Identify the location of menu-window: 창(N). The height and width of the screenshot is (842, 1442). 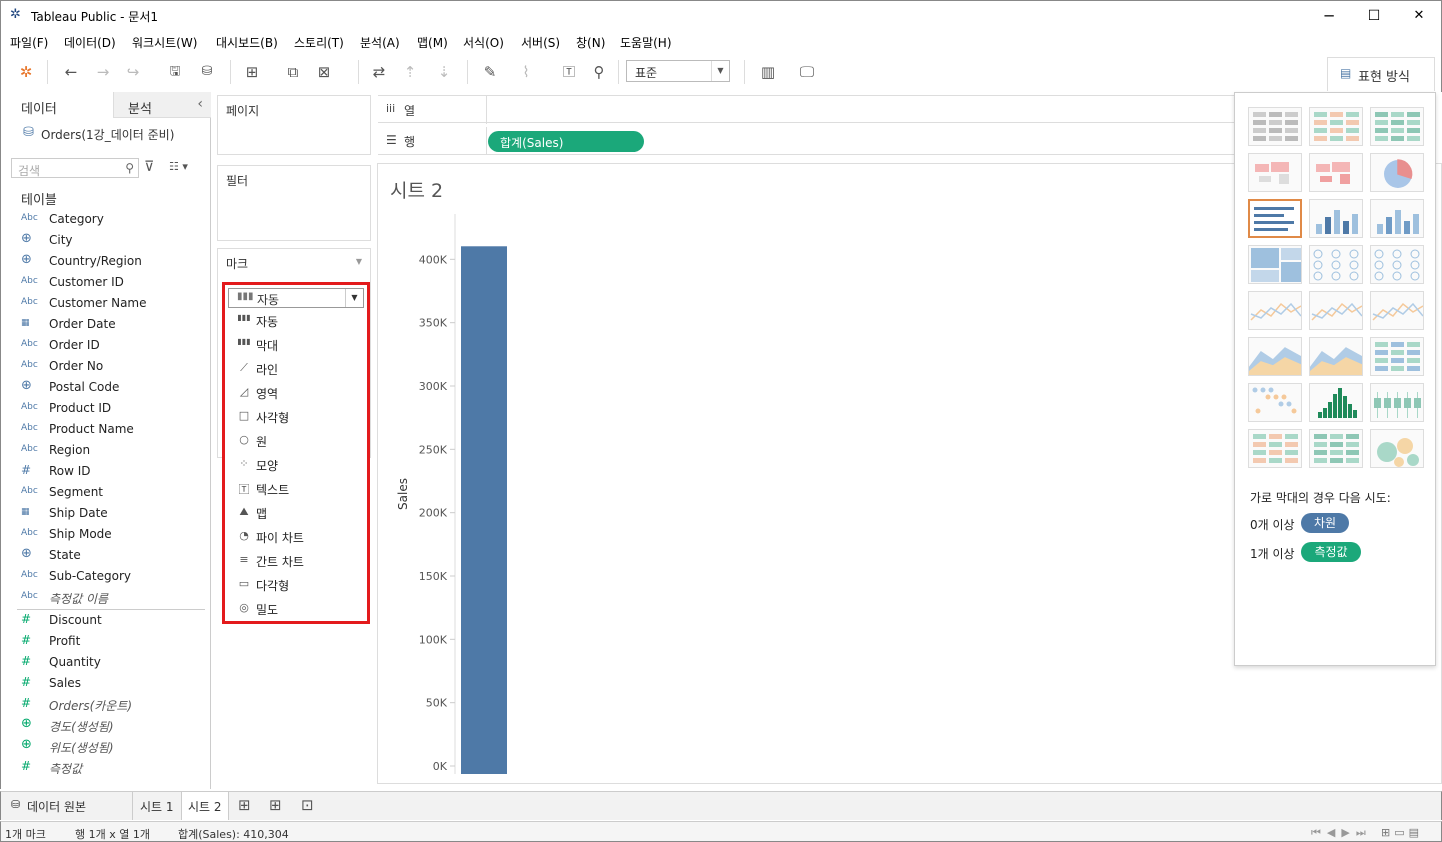
(590, 42).